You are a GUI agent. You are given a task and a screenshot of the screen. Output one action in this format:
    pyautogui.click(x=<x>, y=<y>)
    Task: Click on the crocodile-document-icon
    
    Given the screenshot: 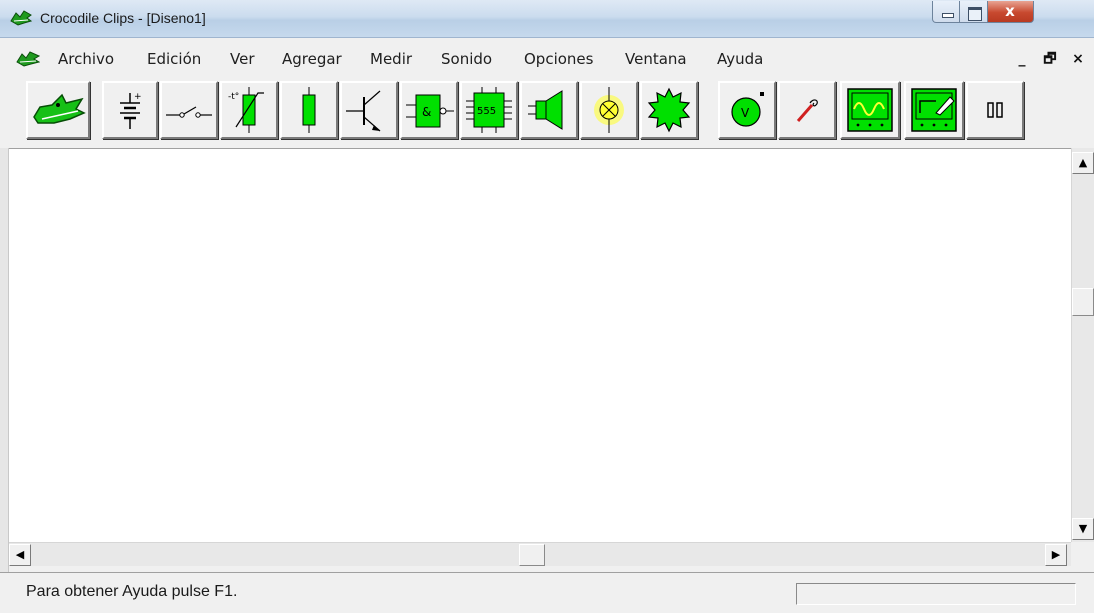 What is the action you would take?
    pyautogui.click(x=28, y=59)
    